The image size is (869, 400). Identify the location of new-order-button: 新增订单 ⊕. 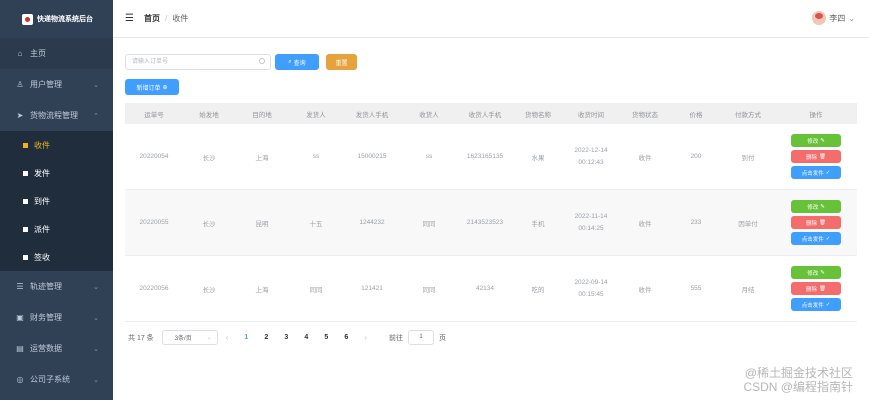
(152, 87).